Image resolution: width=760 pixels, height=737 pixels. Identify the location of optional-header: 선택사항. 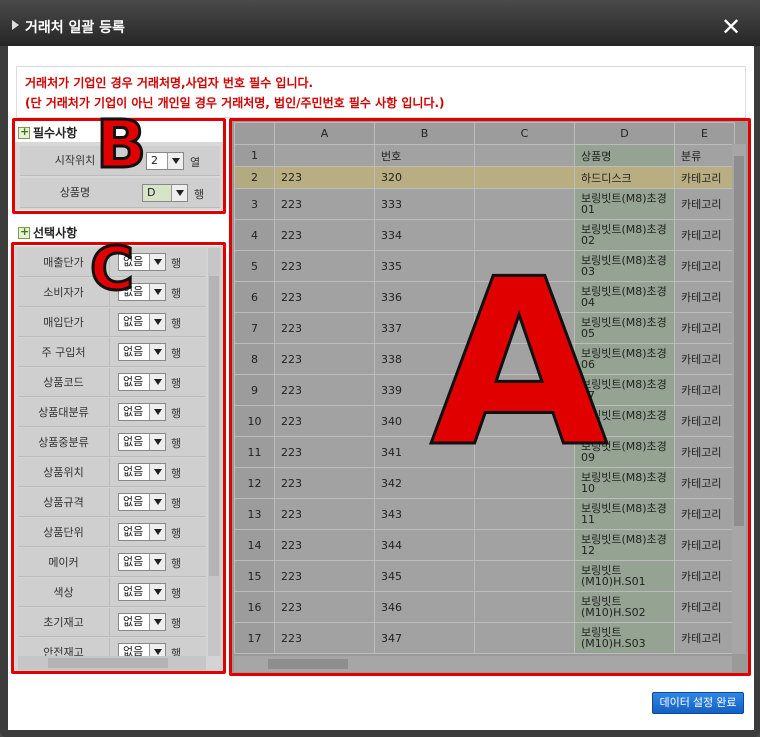
(47, 232).